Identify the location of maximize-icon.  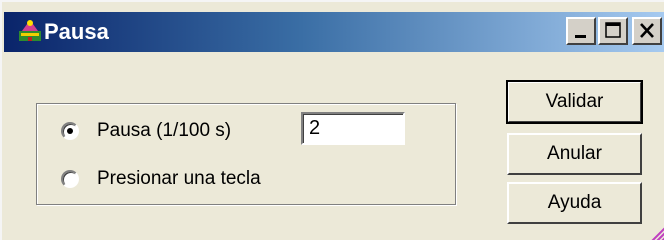
(613, 30).